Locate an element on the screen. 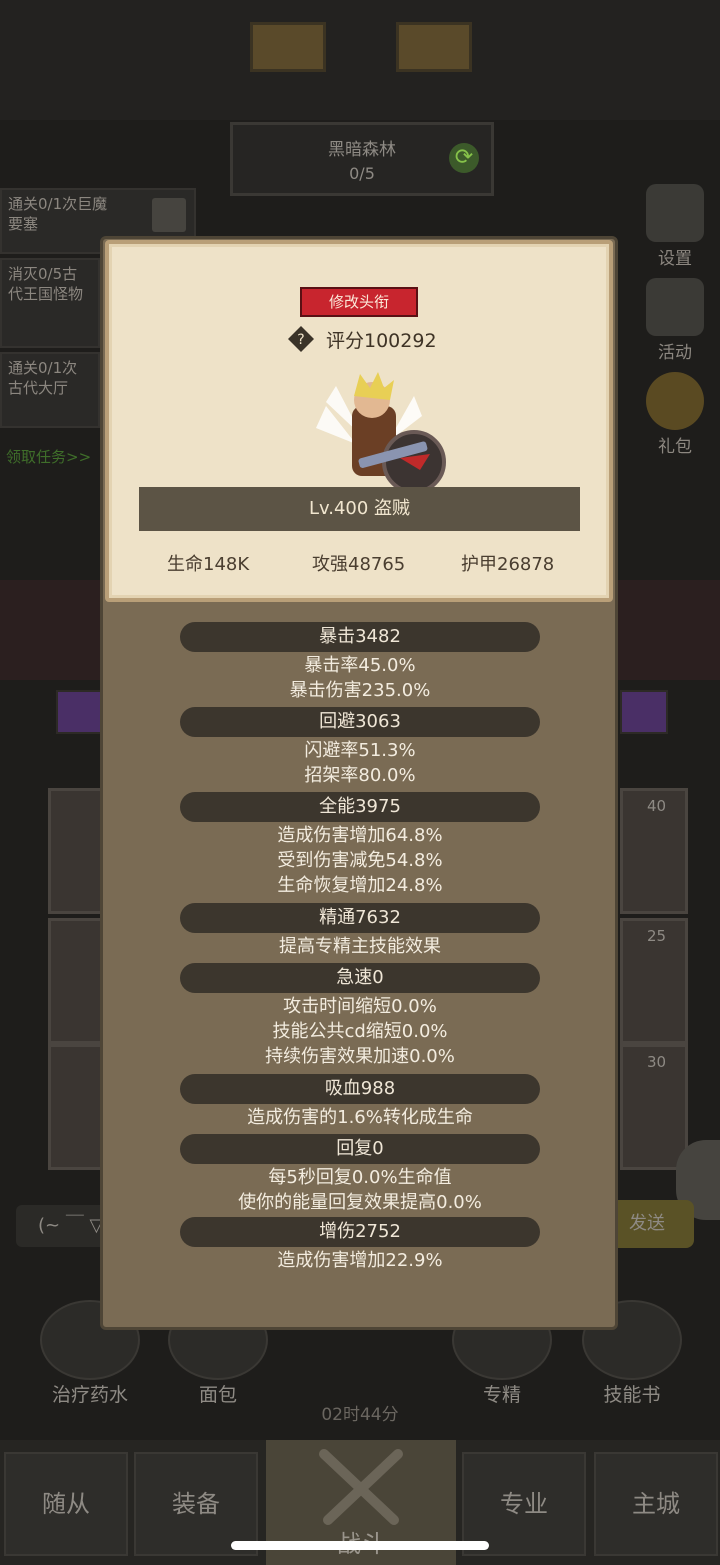 The height and width of the screenshot is (1565, 720). top-header-area is located at coordinates (360, 60).